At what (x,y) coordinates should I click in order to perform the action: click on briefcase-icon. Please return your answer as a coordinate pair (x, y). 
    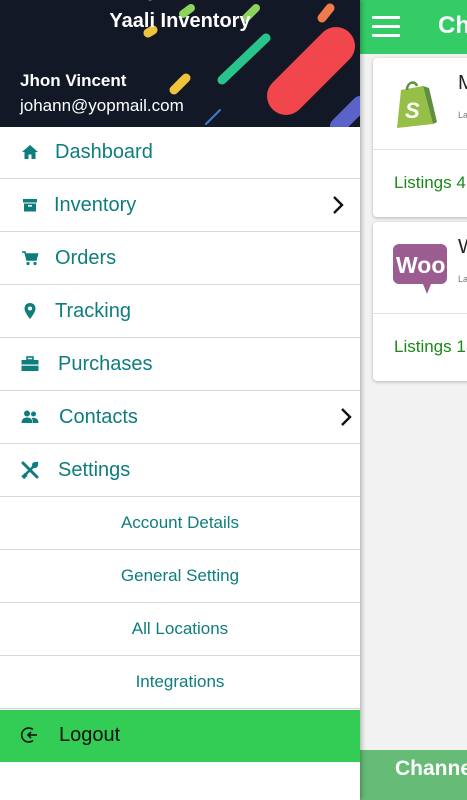
    Looking at the image, I should click on (30, 363).